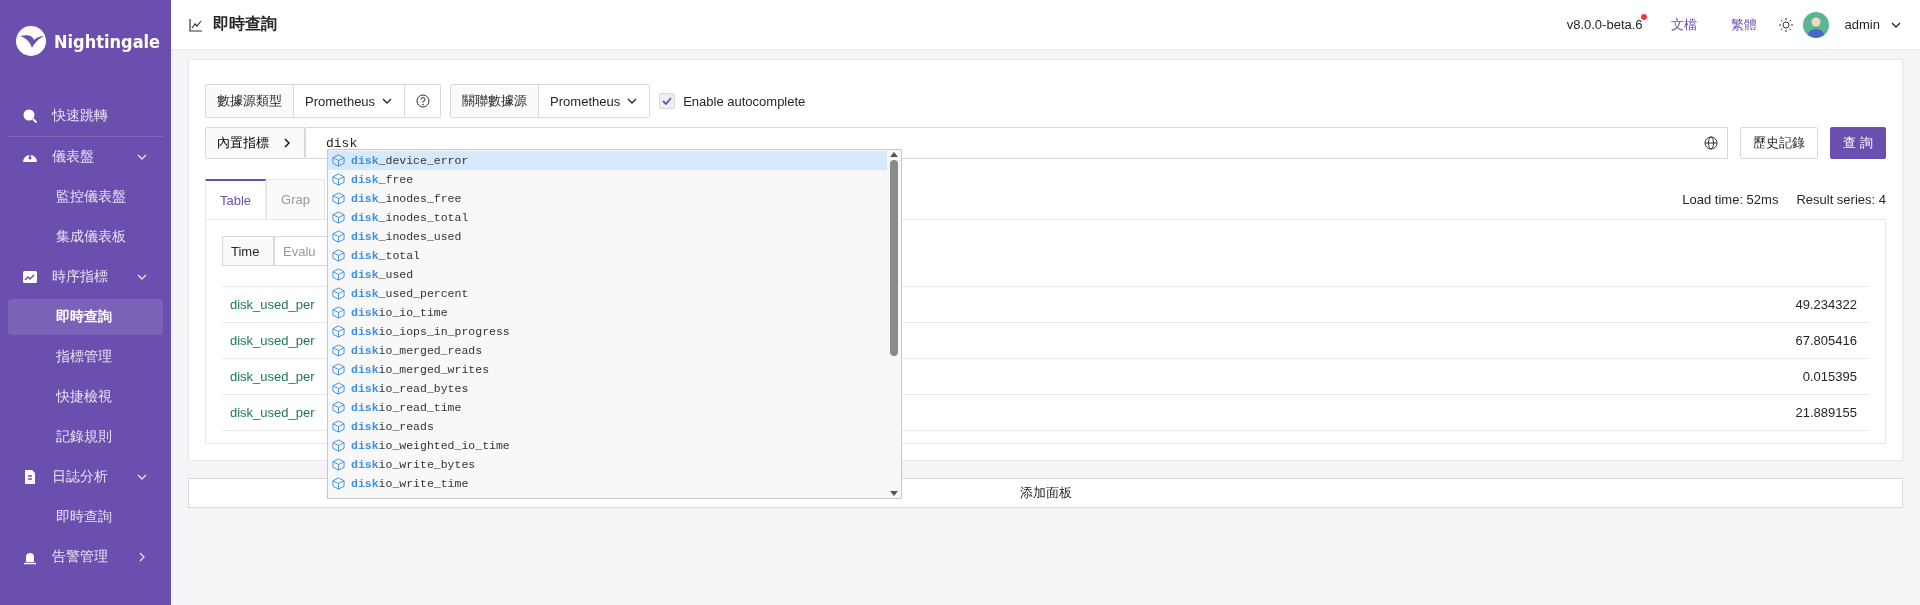  I want to click on sidebar-group: 儀表盤, so click(85, 157).